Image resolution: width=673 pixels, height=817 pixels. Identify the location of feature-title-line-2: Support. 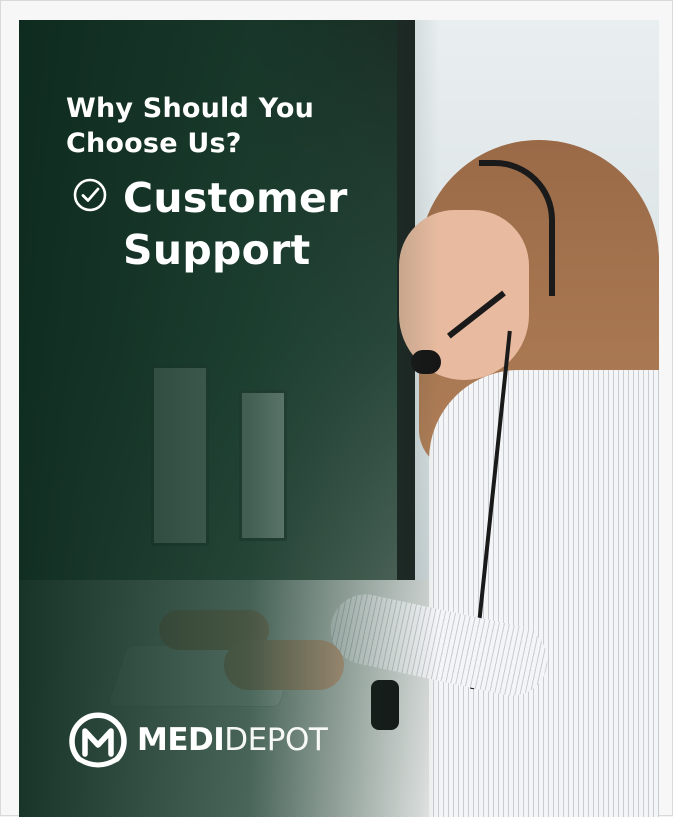
(217, 250).